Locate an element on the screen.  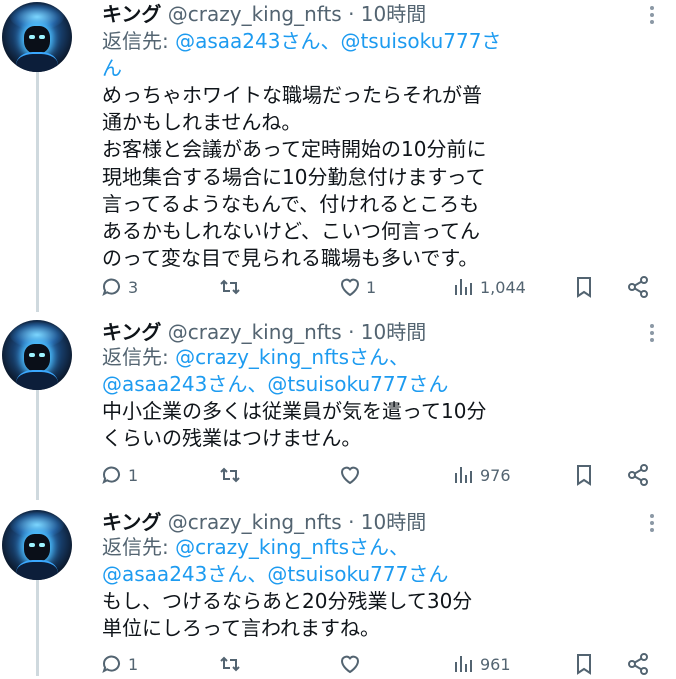
reply-to-line: 返信先: @asaa243さん、@tsuisoku777さ ん is located at coordinates (385, 55).